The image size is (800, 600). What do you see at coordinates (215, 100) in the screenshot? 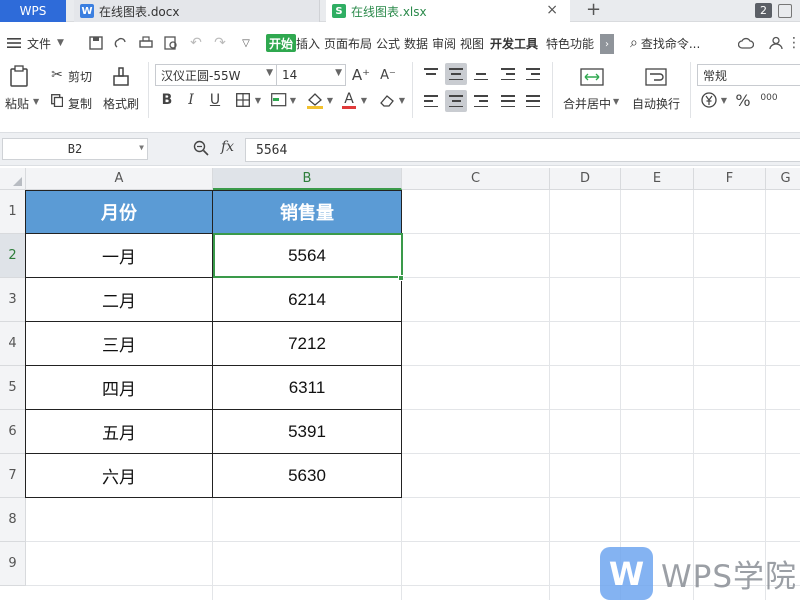
I see `underline-button: U` at bounding box center [215, 100].